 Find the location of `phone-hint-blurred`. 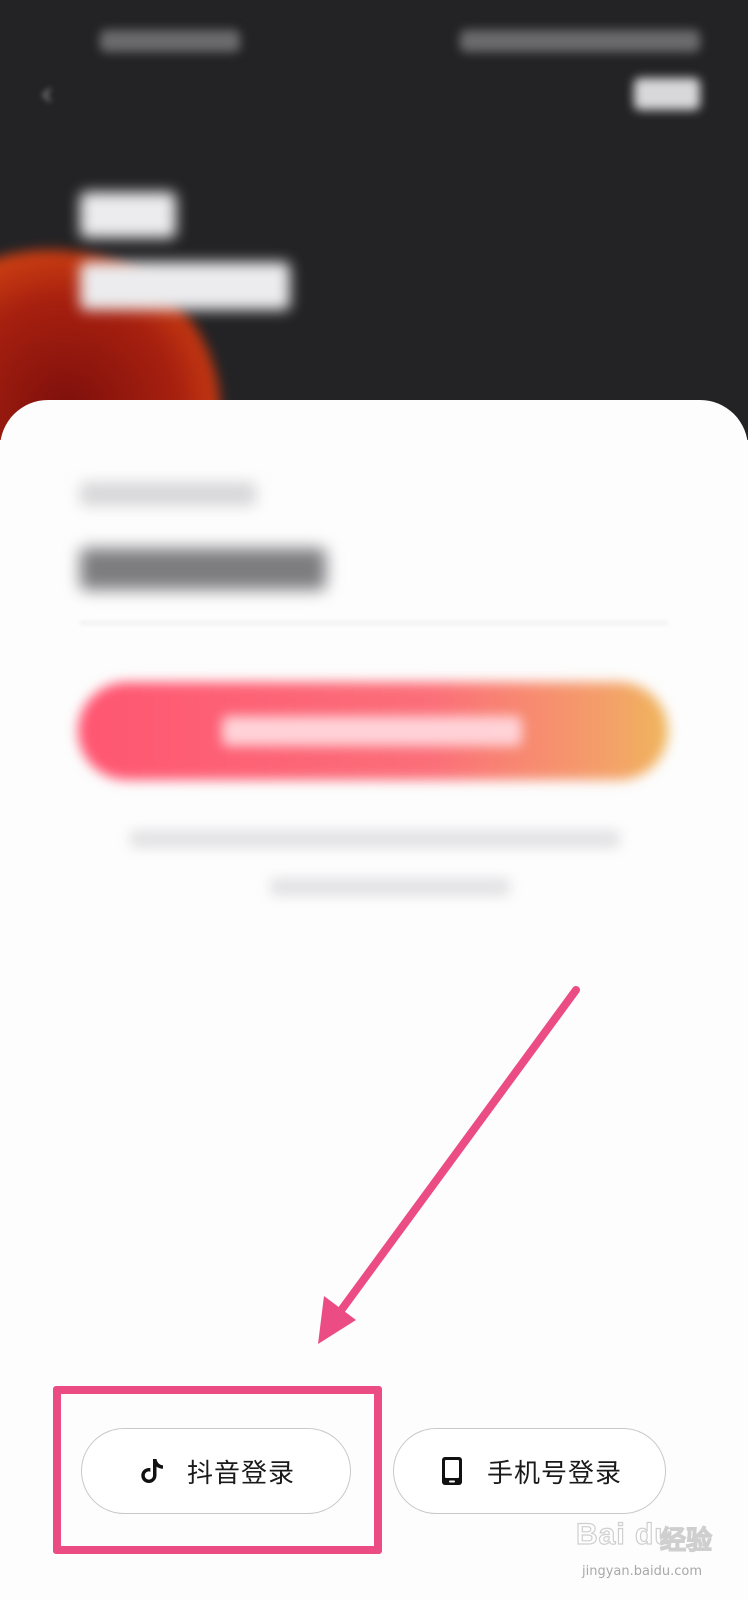

phone-hint-blurred is located at coordinates (168, 494).